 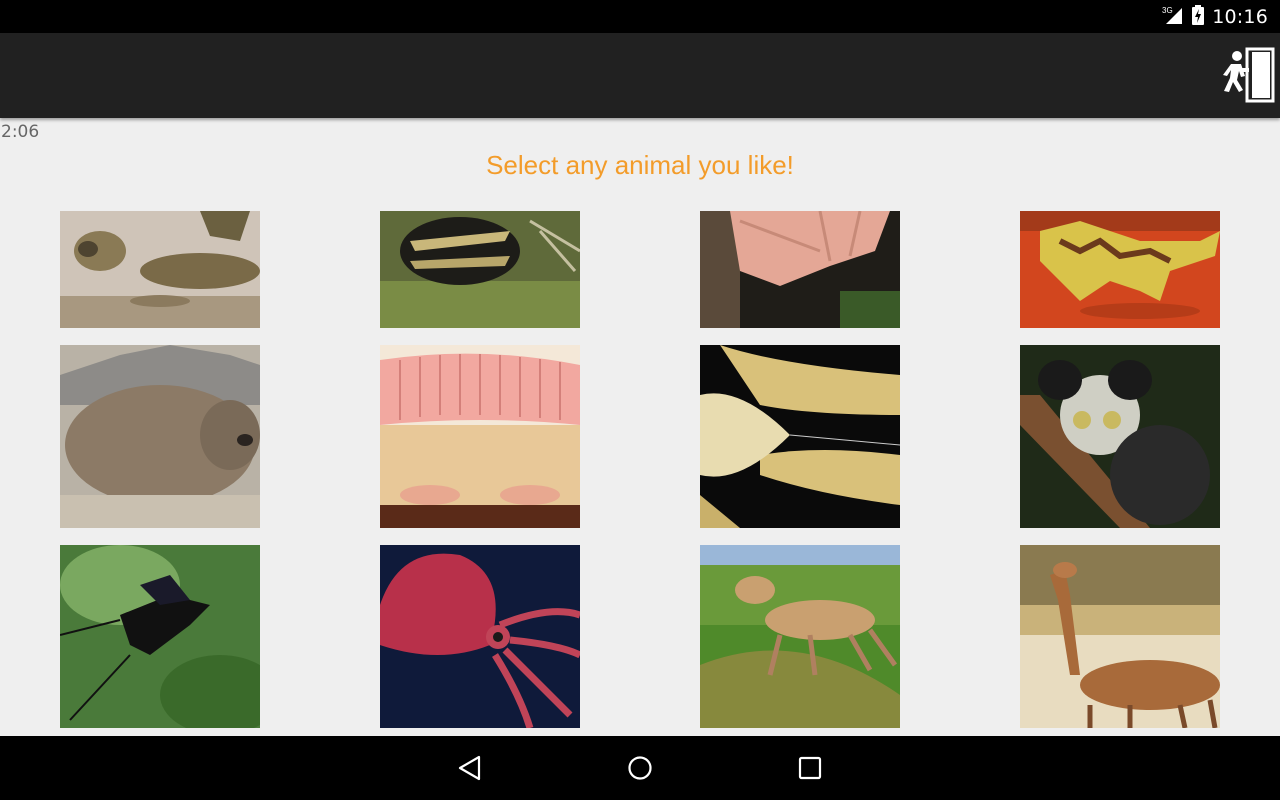 What do you see at coordinates (800, 269) in the screenshot?
I see `animal-tile-bat-wing` at bounding box center [800, 269].